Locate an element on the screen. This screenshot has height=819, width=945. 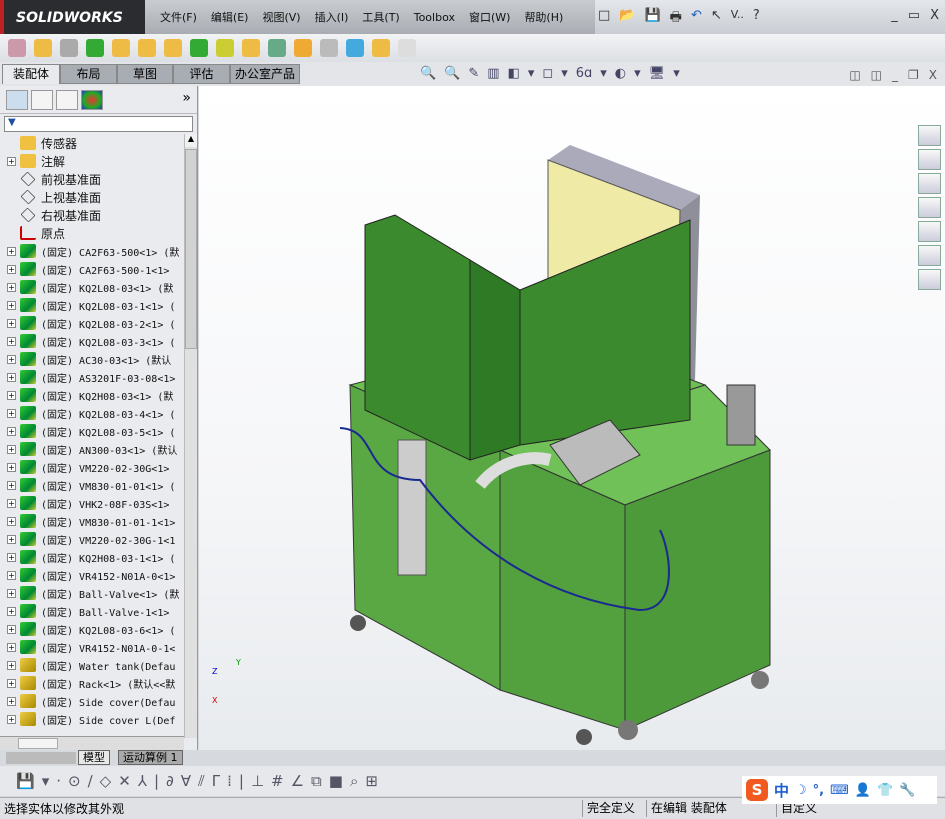
expand-panel-button: » is located at coordinates (186, 99).